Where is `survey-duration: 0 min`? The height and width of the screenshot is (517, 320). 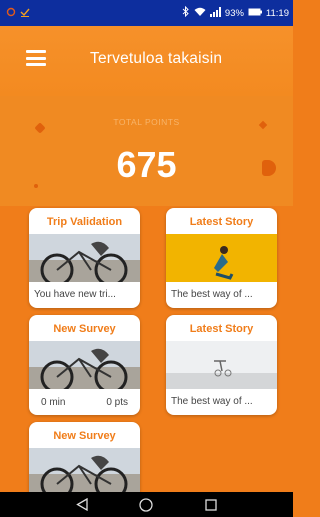
survey-duration: 0 min is located at coordinates (53, 402).